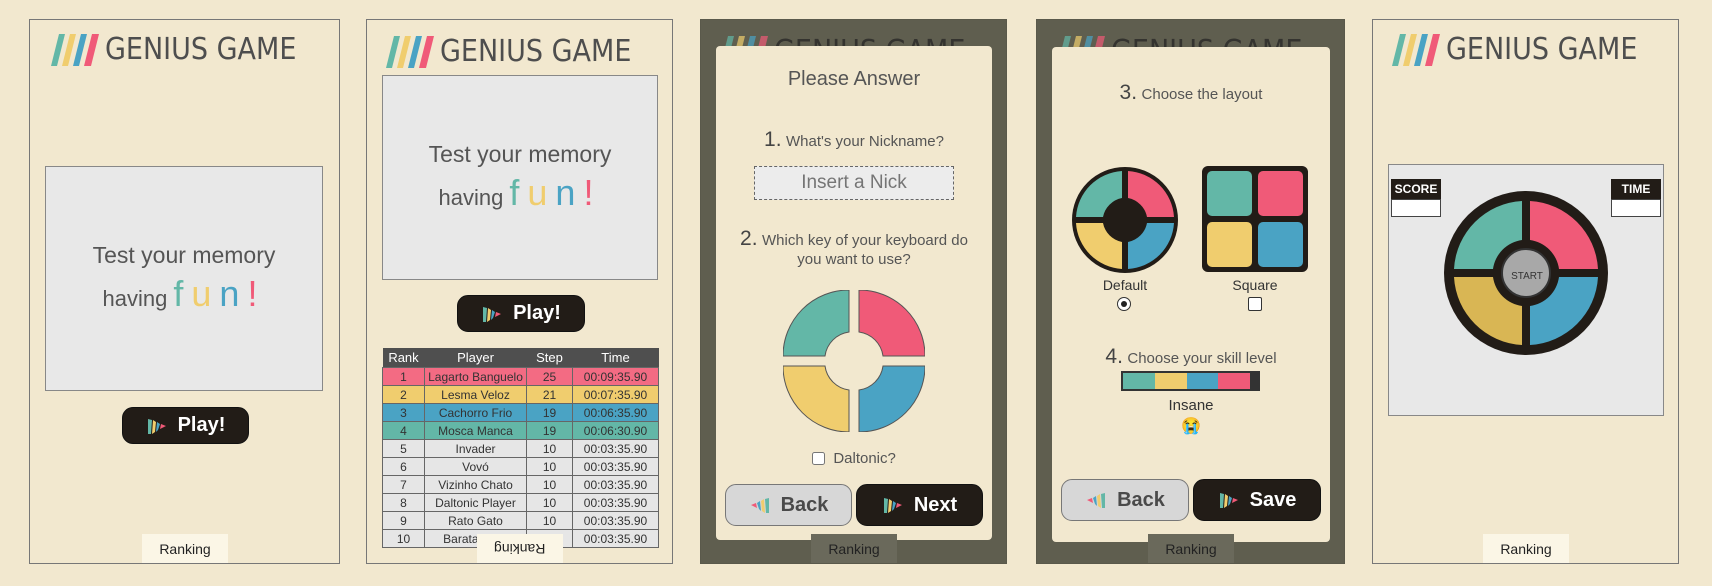  I want to click on cell-time: 00:06:35.90, so click(615, 412).